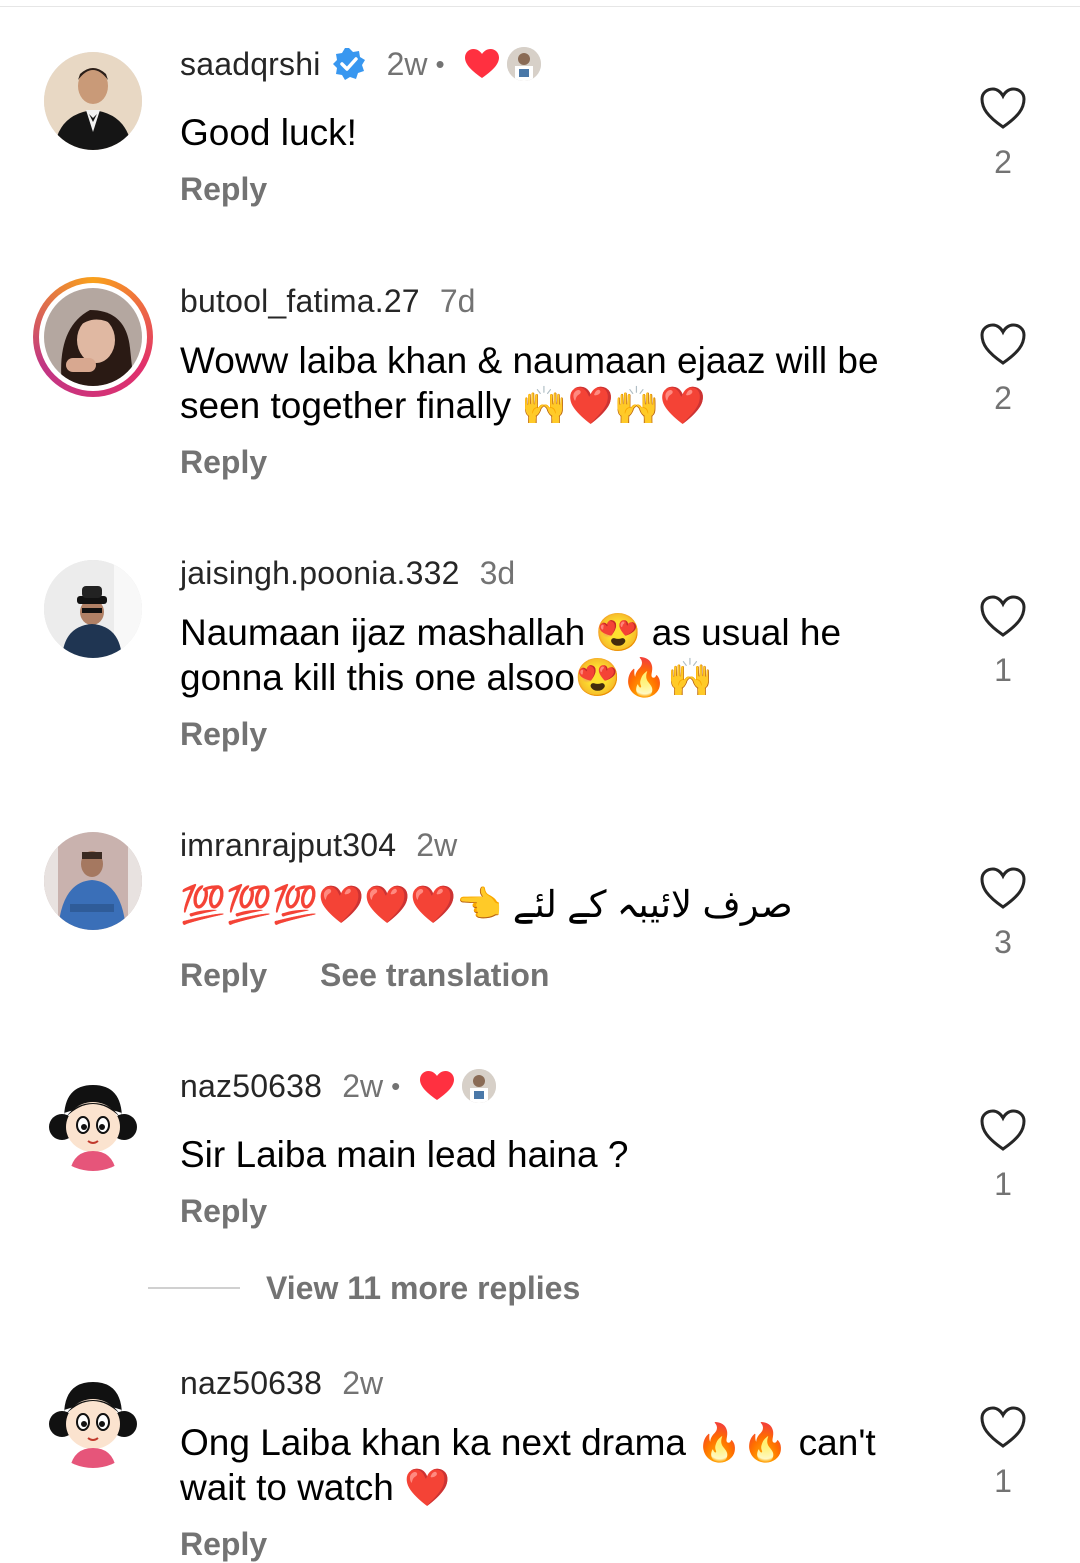  I want to click on see-translation-button: See translation, so click(434, 975).